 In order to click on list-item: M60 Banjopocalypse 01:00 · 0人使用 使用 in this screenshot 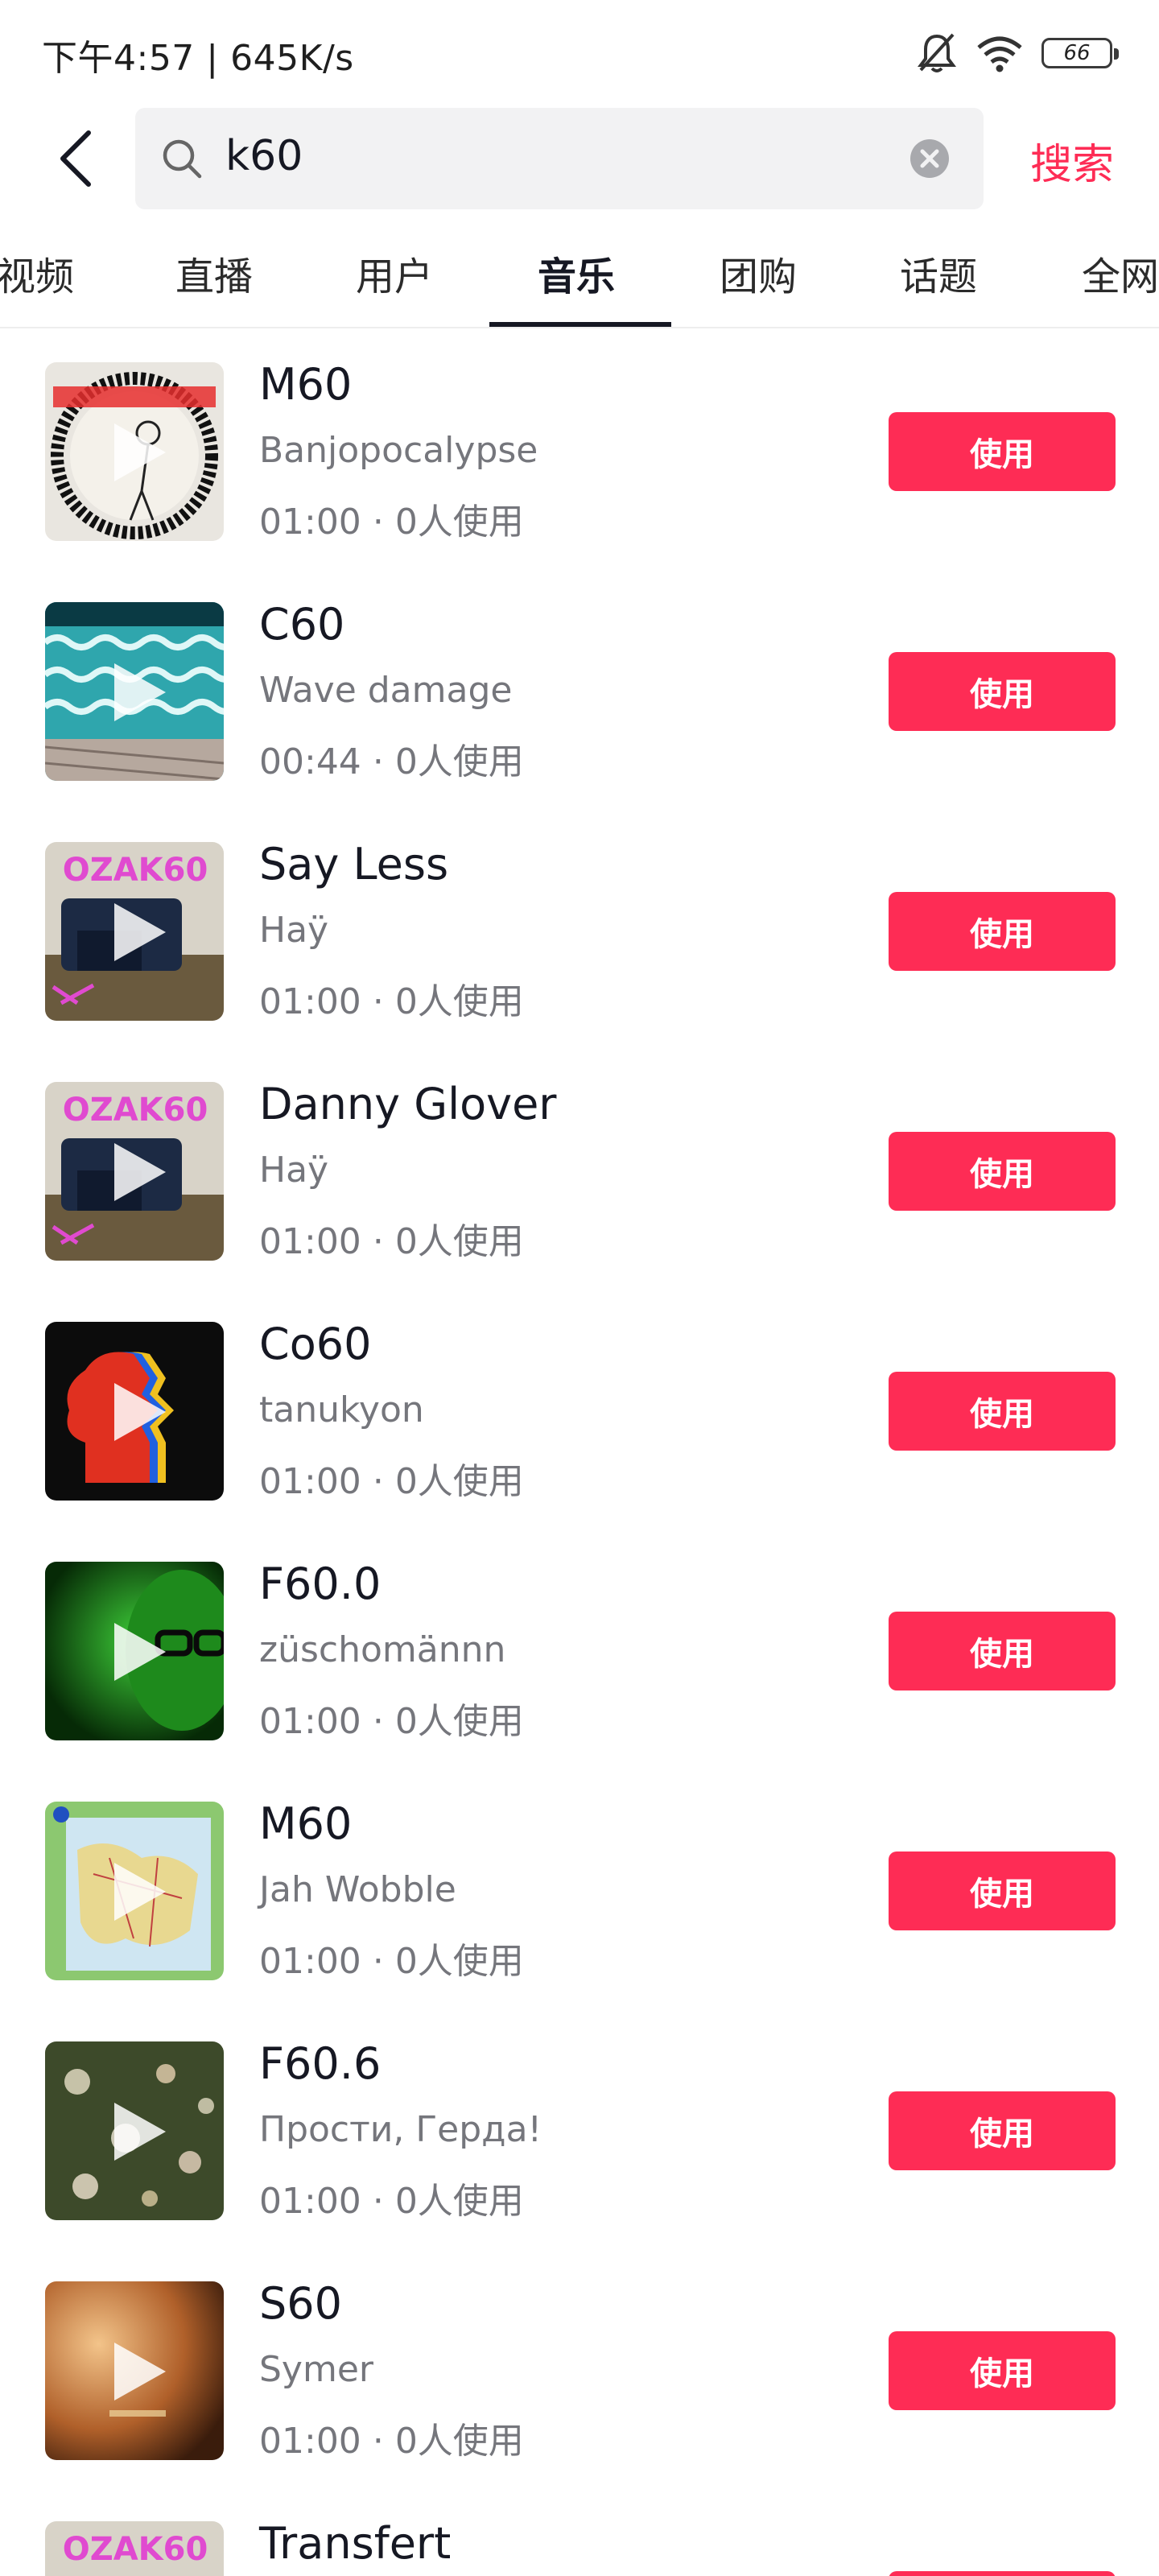, I will do `click(579, 479)`.